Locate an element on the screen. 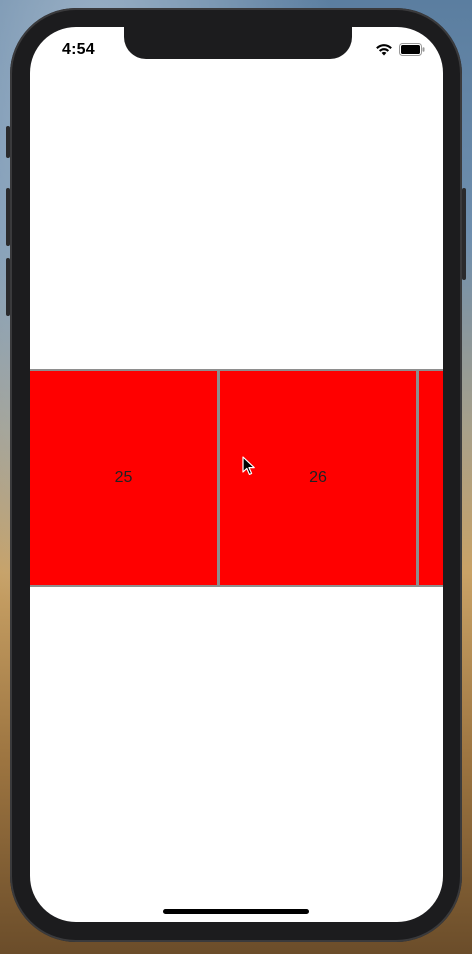 The width and height of the screenshot is (472, 954). device-notch is located at coordinates (238, 43).